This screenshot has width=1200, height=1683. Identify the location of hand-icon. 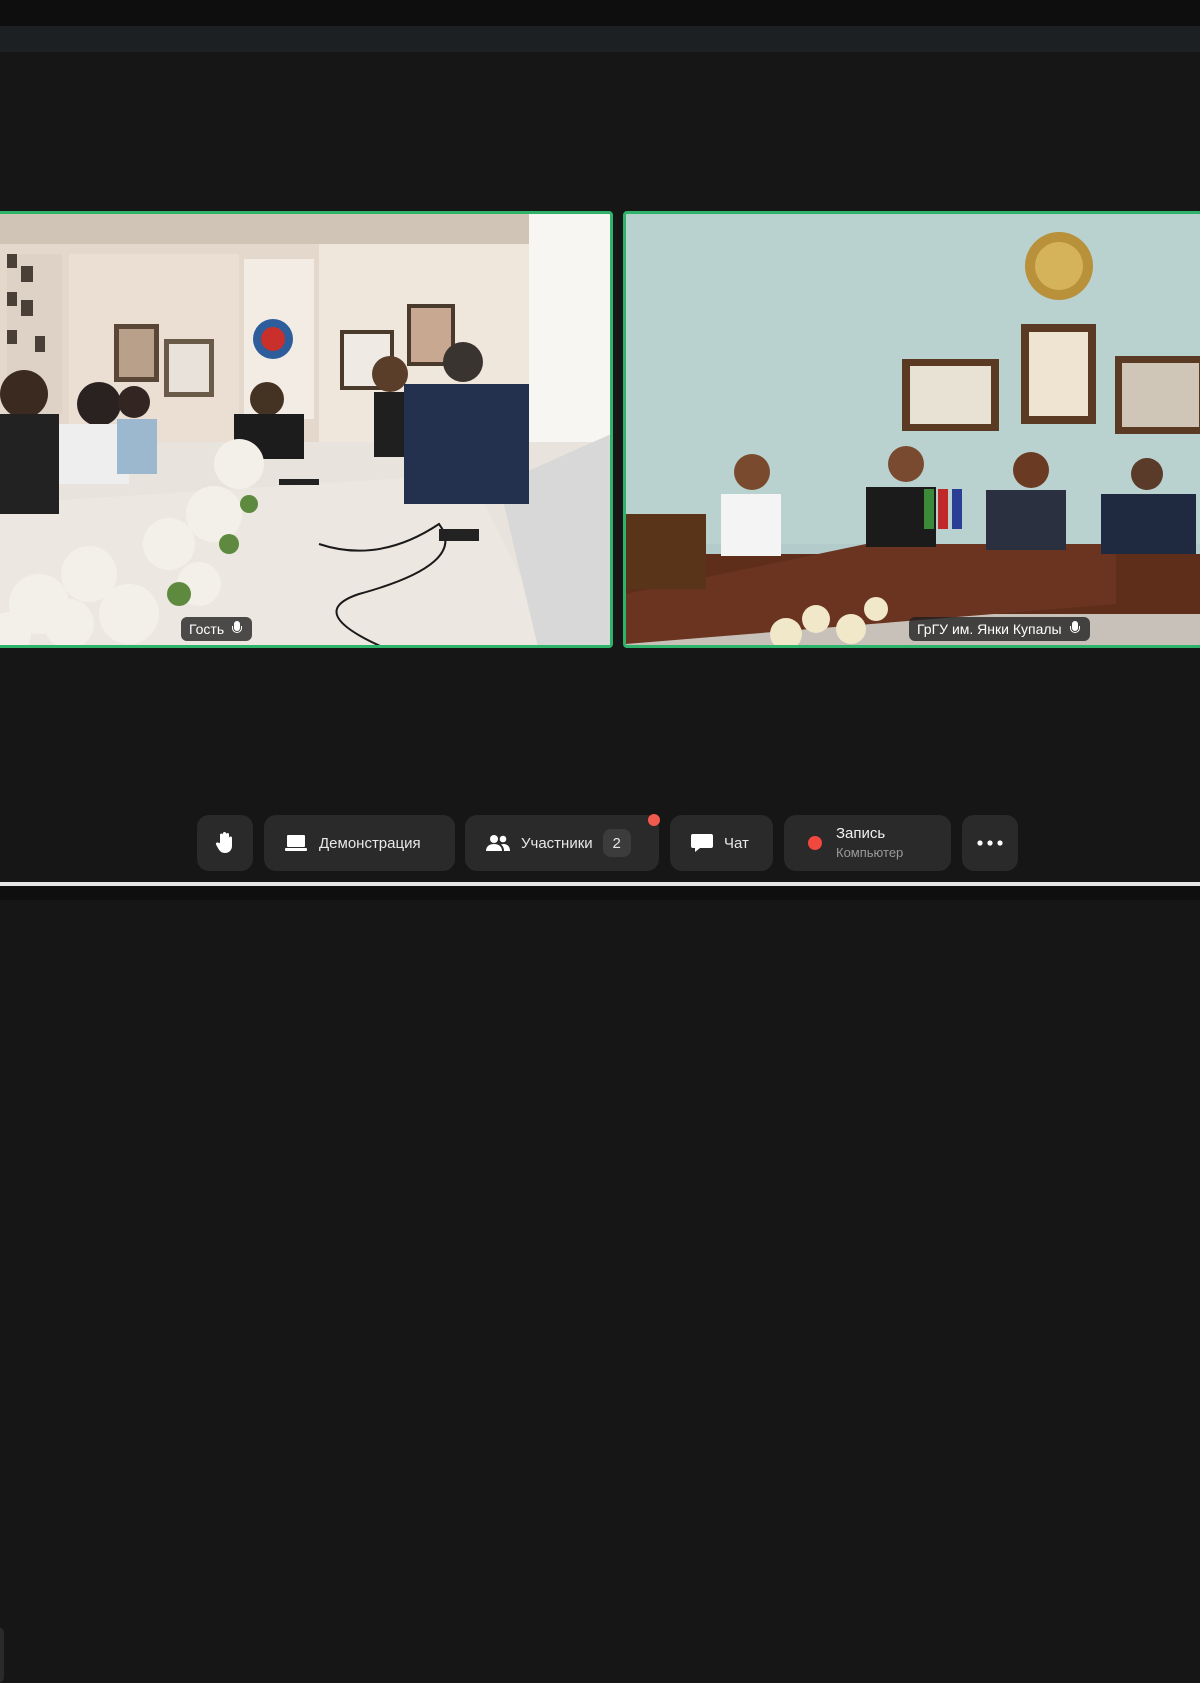
(223, 842).